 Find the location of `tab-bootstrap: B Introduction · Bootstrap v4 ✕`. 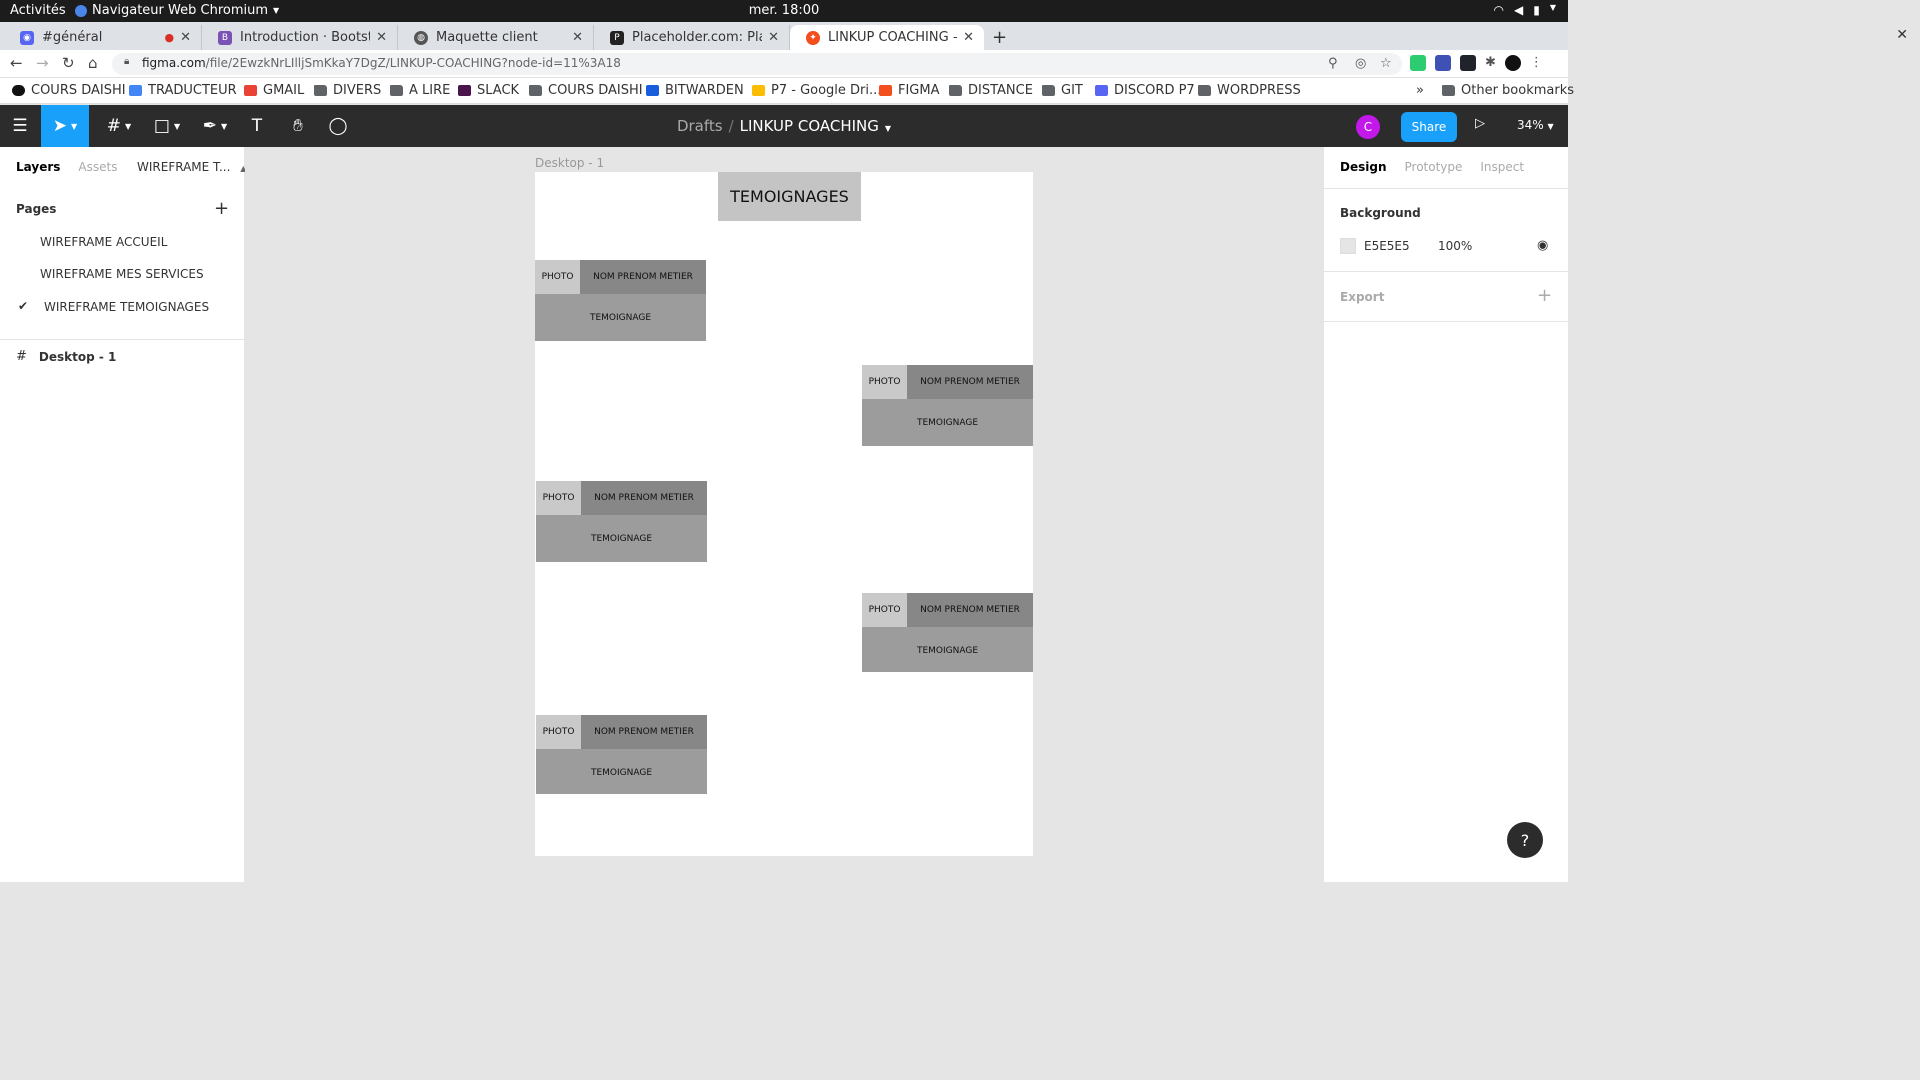

tab-bootstrap: B Introduction · Bootstrap v4 ✕ is located at coordinates (300, 37).